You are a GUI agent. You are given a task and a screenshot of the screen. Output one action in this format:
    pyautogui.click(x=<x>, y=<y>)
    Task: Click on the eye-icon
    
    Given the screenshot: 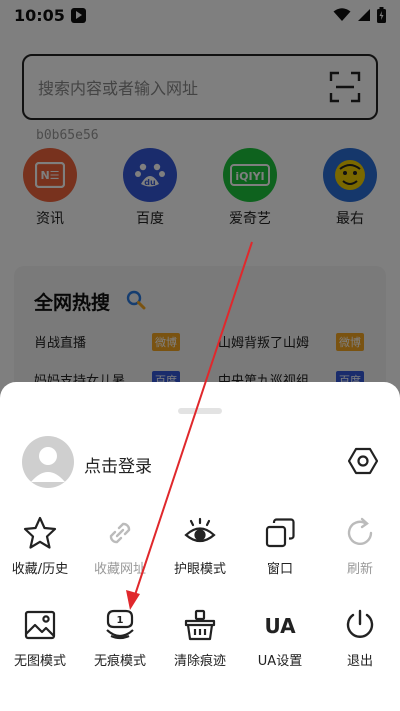 What is the action you would take?
    pyautogui.click(x=200, y=530)
    